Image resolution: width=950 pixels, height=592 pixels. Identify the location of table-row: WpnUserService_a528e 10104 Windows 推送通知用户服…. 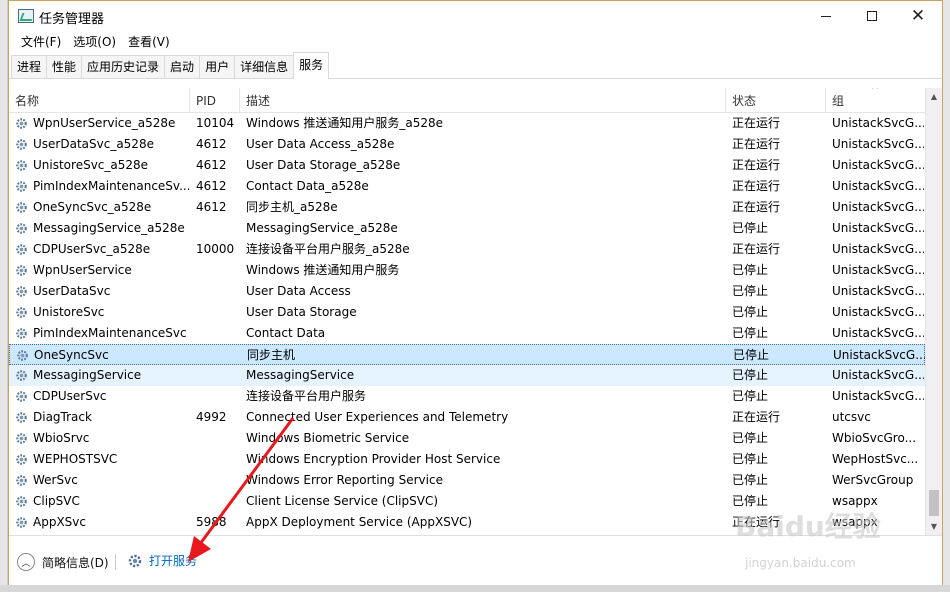
(467, 123).